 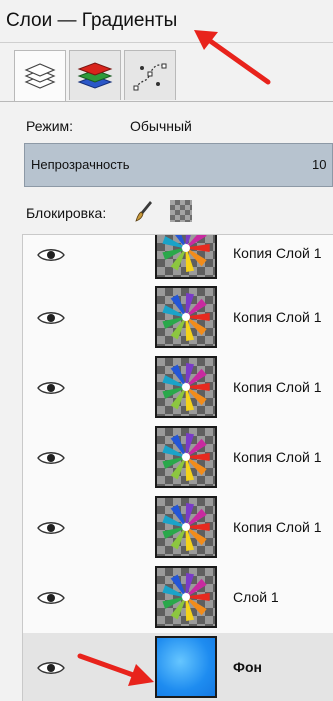 I want to click on alpha-checker-icon, so click(x=181, y=211).